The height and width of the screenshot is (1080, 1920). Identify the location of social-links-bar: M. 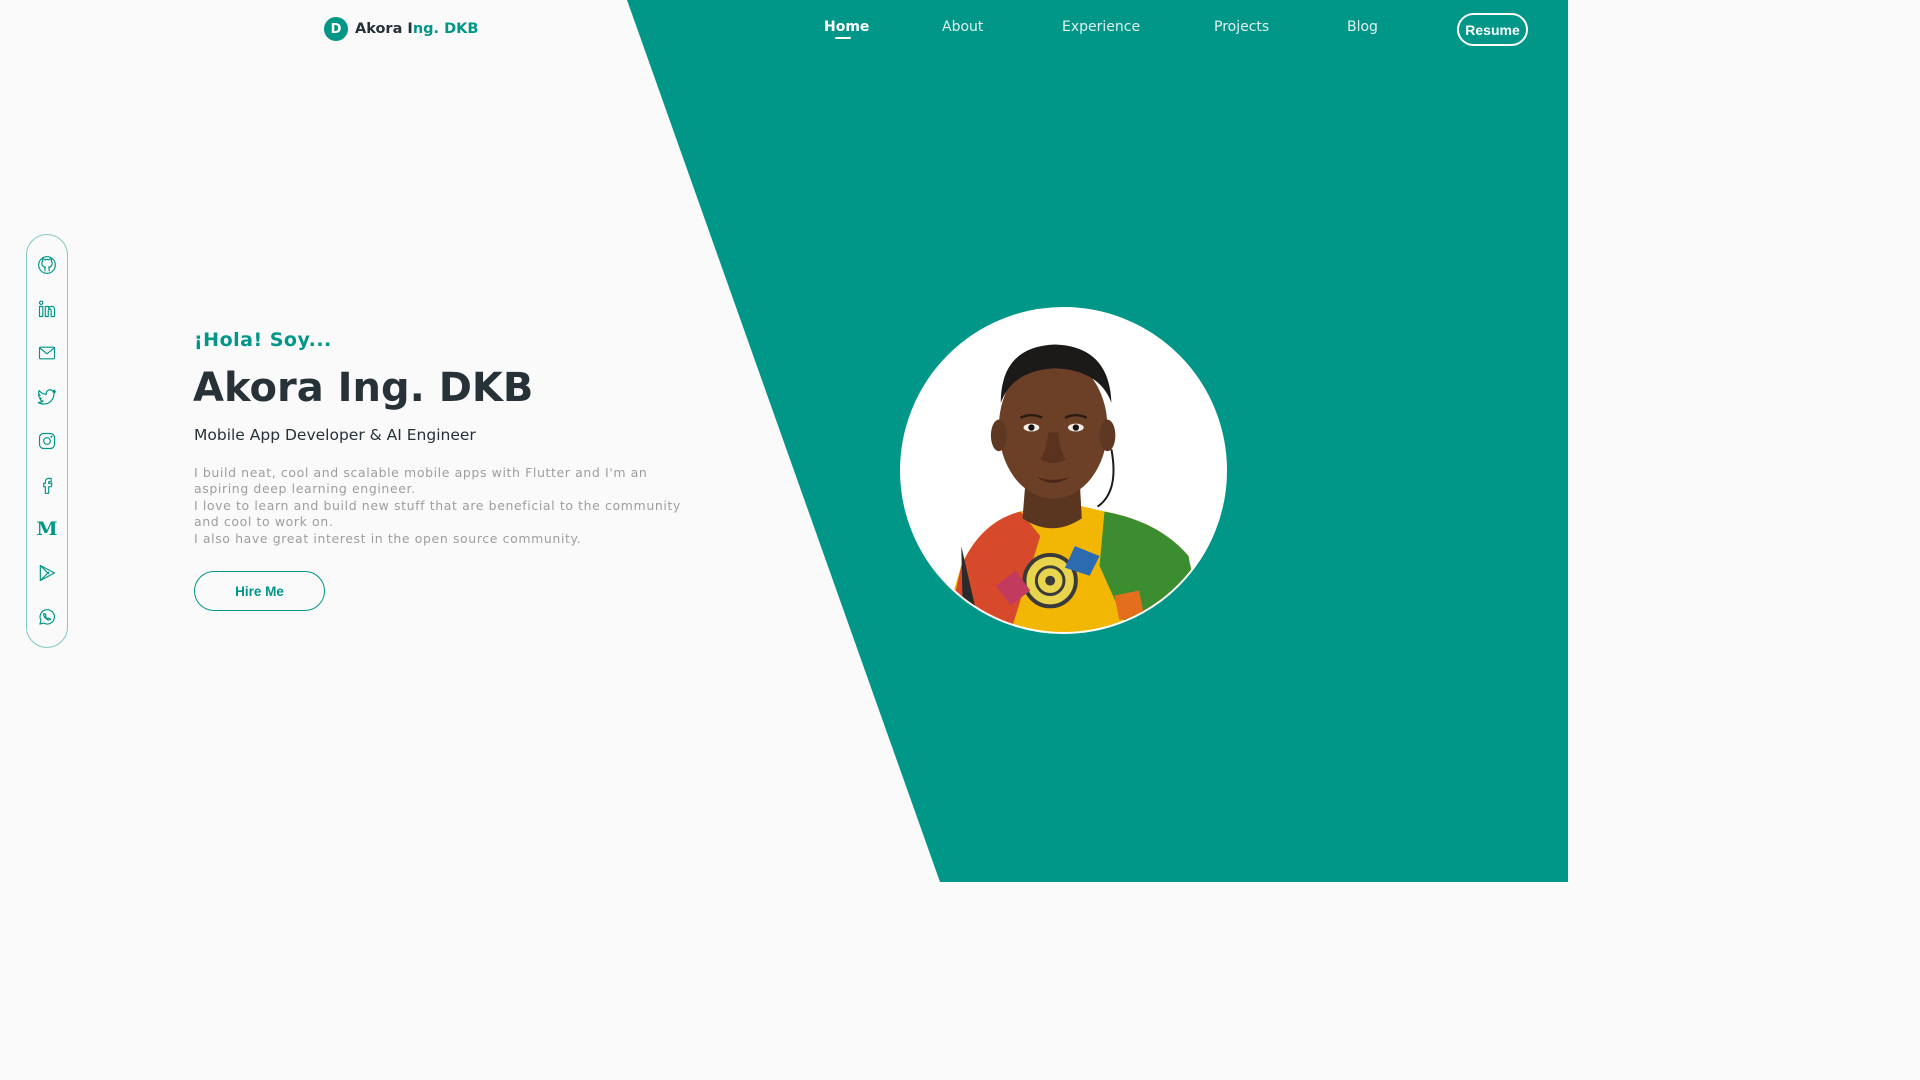
(47, 441).